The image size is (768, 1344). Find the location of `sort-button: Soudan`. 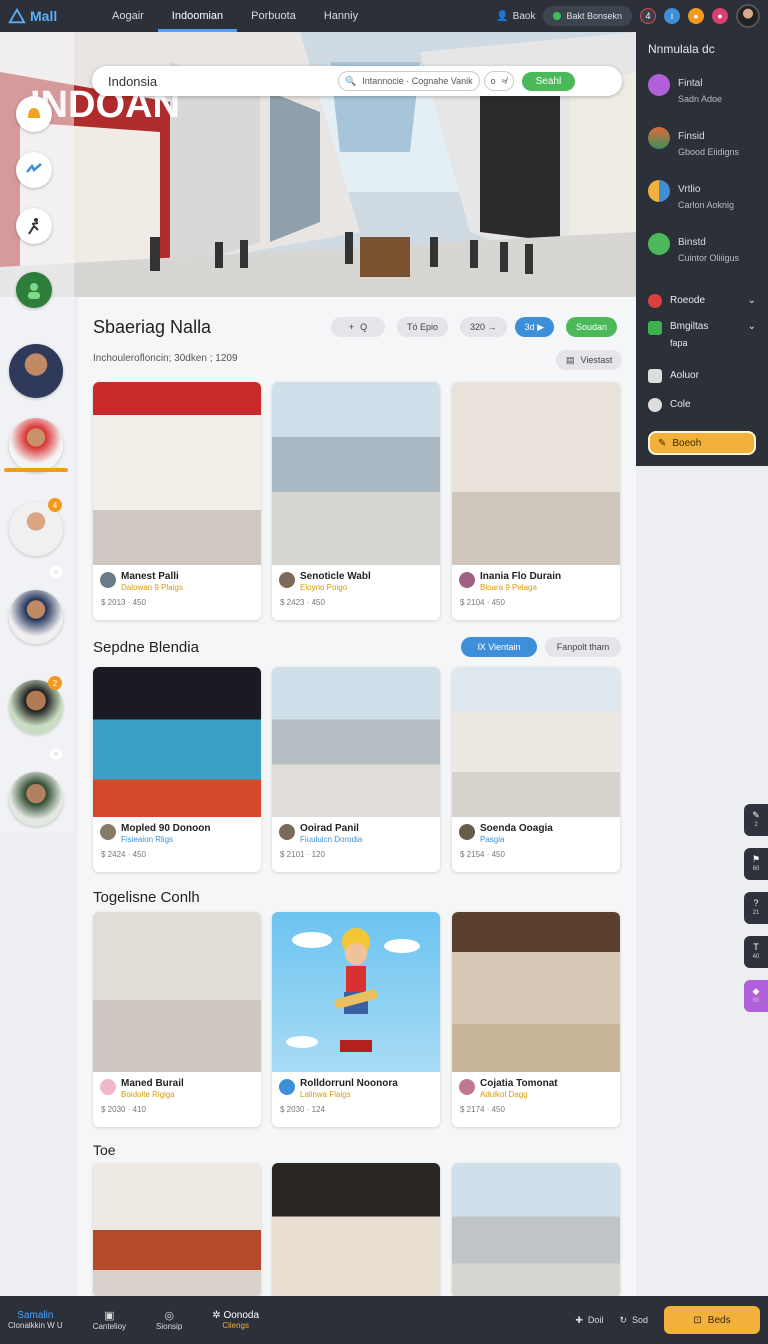

sort-button: Soudan is located at coordinates (592, 327).